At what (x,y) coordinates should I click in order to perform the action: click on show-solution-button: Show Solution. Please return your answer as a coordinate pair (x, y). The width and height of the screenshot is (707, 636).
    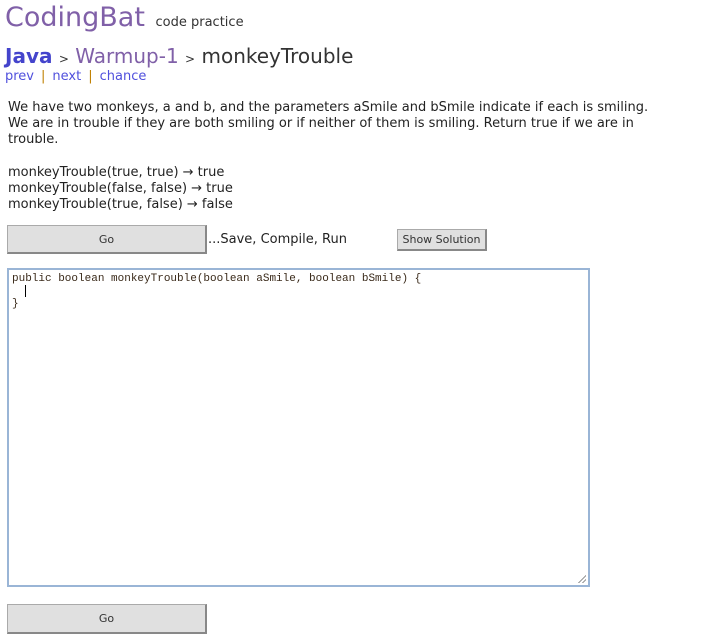
    Looking at the image, I should click on (442, 240).